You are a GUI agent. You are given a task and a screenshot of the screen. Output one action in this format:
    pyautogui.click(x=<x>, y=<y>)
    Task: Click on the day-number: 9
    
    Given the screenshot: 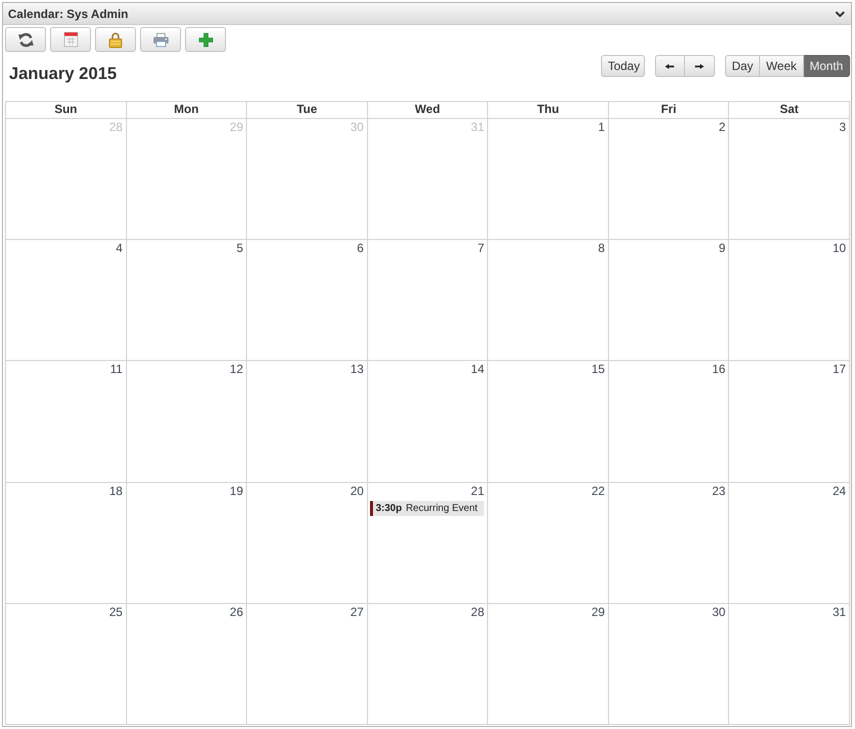 What is the action you would take?
    pyautogui.click(x=722, y=248)
    